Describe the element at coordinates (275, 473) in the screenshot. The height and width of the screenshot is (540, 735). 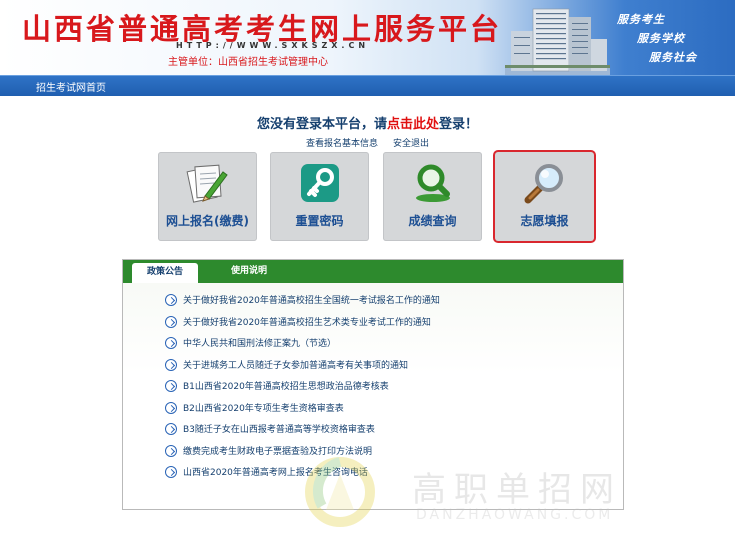
I see `notice-title: 山西省2020年普通高考网上报名考生咨询电话` at that location.